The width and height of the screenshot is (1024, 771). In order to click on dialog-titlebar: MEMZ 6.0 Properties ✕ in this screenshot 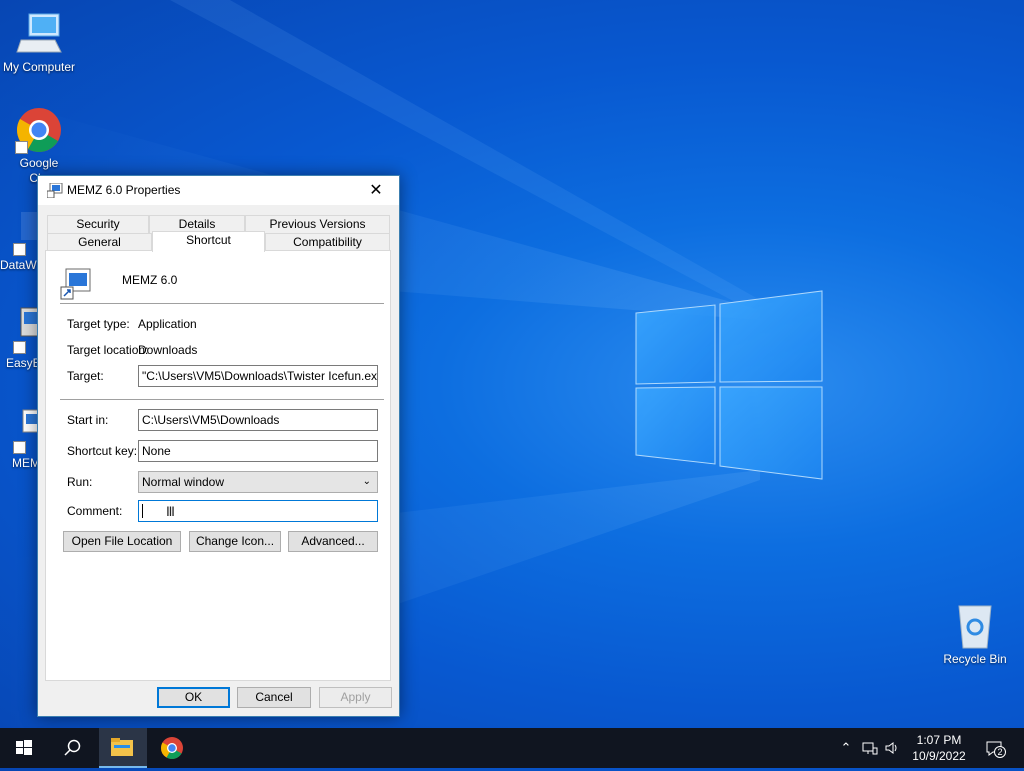, I will do `click(218, 190)`.